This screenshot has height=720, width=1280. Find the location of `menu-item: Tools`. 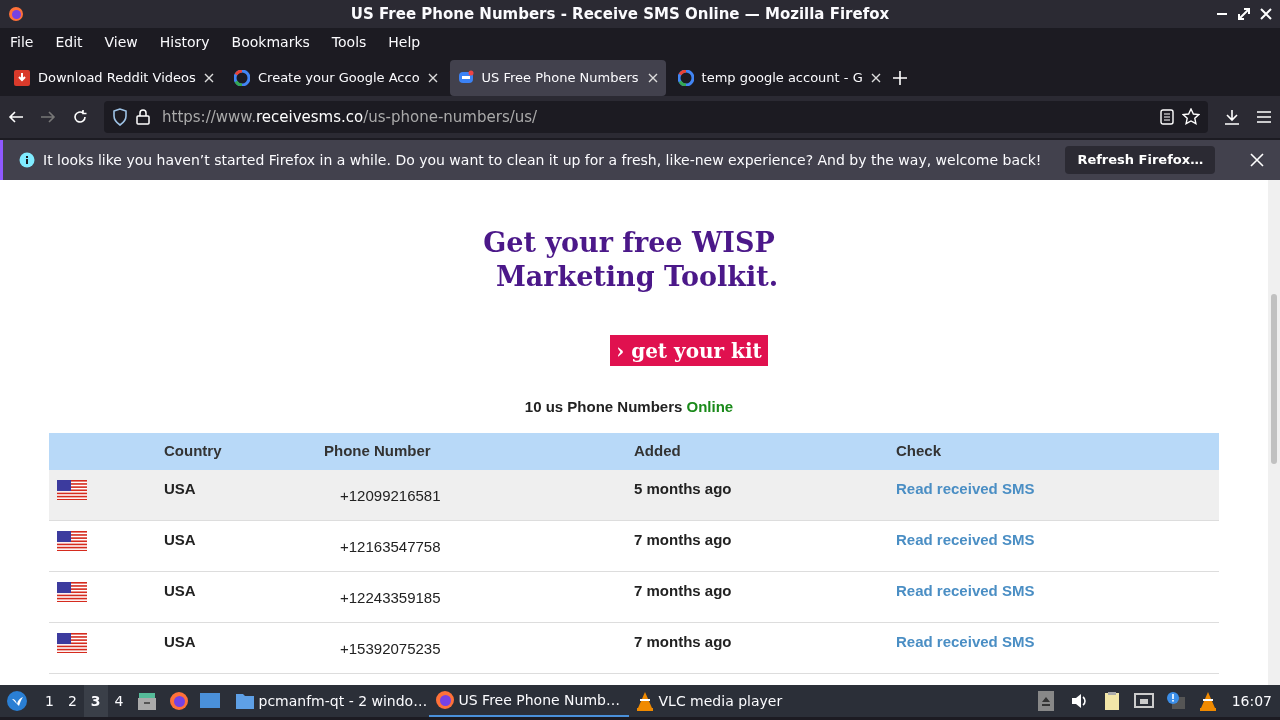

menu-item: Tools is located at coordinates (350, 42).